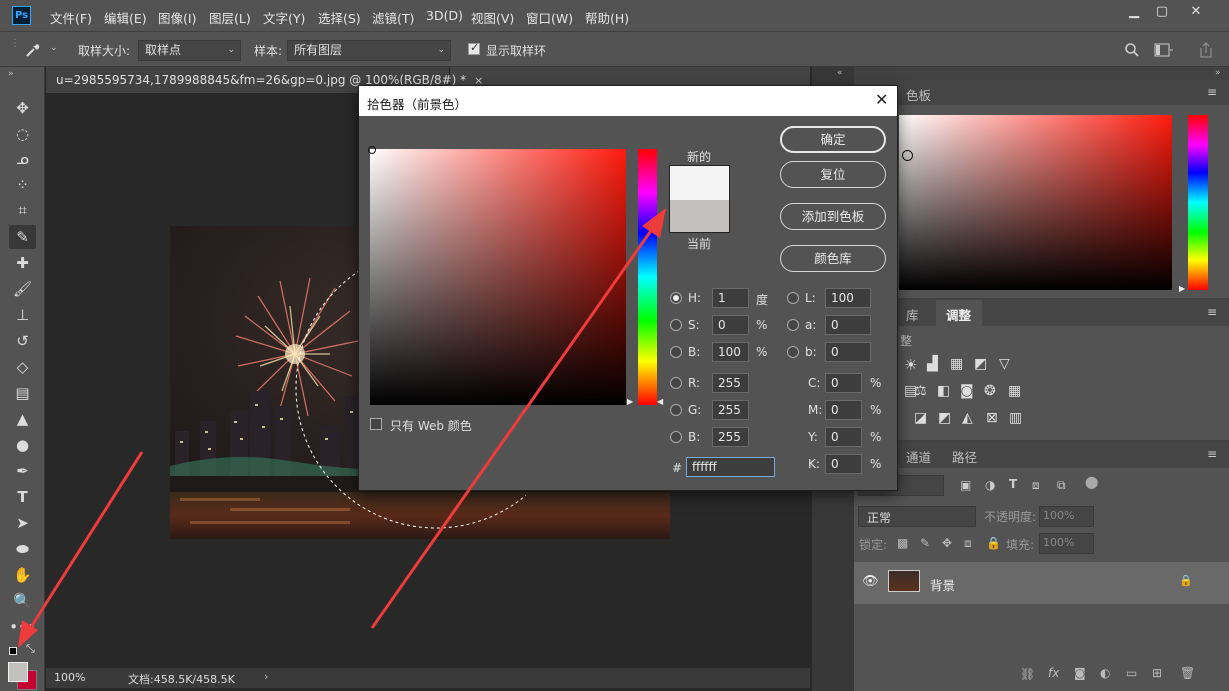  What do you see at coordinates (843, 464) in the screenshot?
I see `black-input: 0` at bounding box center [843, 464].